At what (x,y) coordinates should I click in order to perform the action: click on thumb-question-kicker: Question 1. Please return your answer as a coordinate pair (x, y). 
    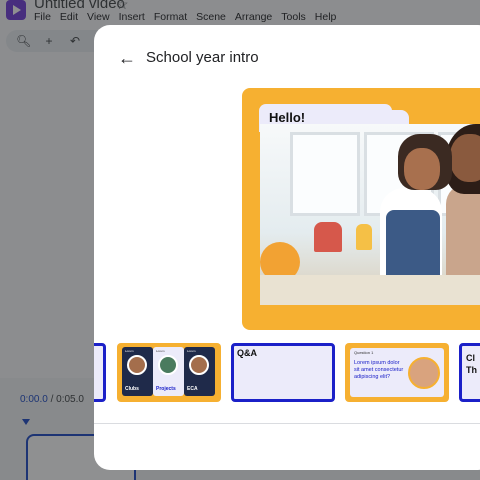
    Looking at the image, I should click on (364, 352).